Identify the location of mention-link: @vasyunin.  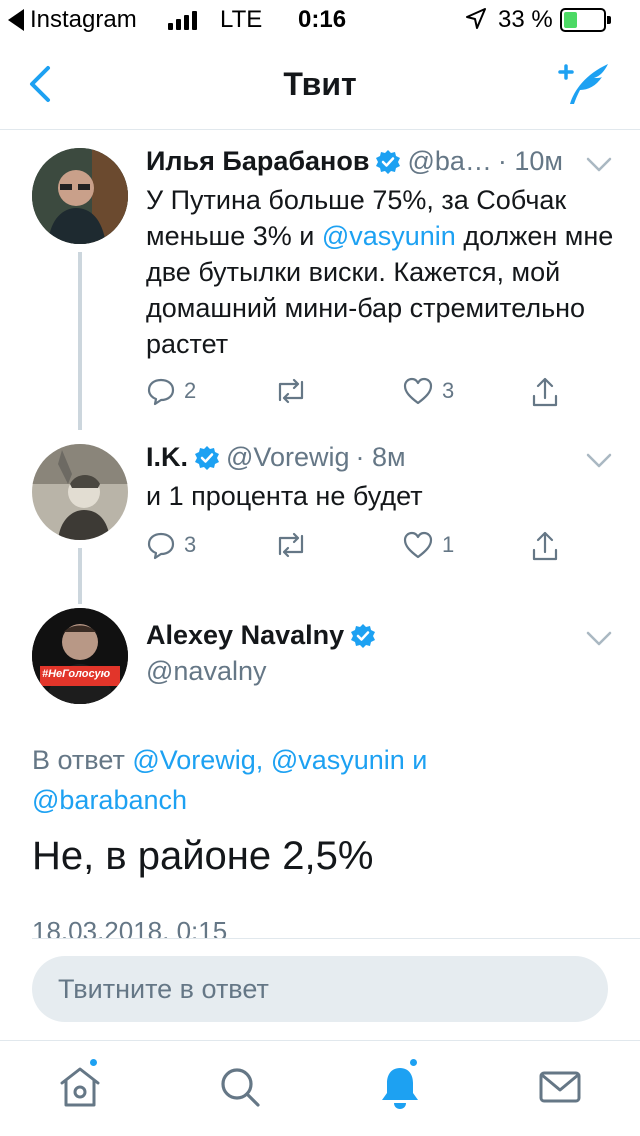
(389, 236).